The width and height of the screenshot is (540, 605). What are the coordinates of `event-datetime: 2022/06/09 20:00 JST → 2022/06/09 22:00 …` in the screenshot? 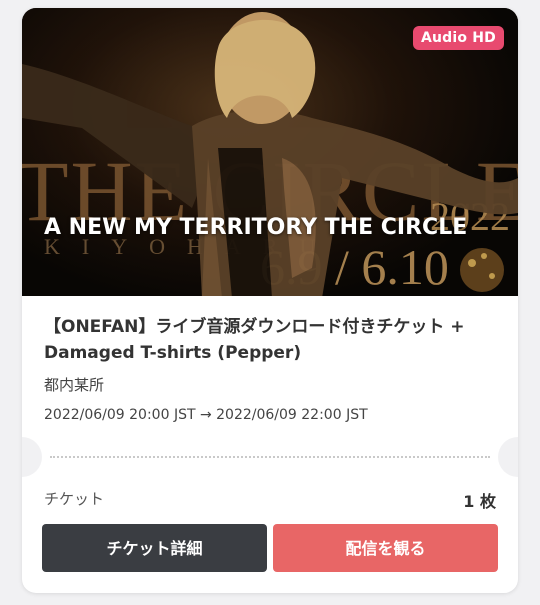 It's located at (206, 415).